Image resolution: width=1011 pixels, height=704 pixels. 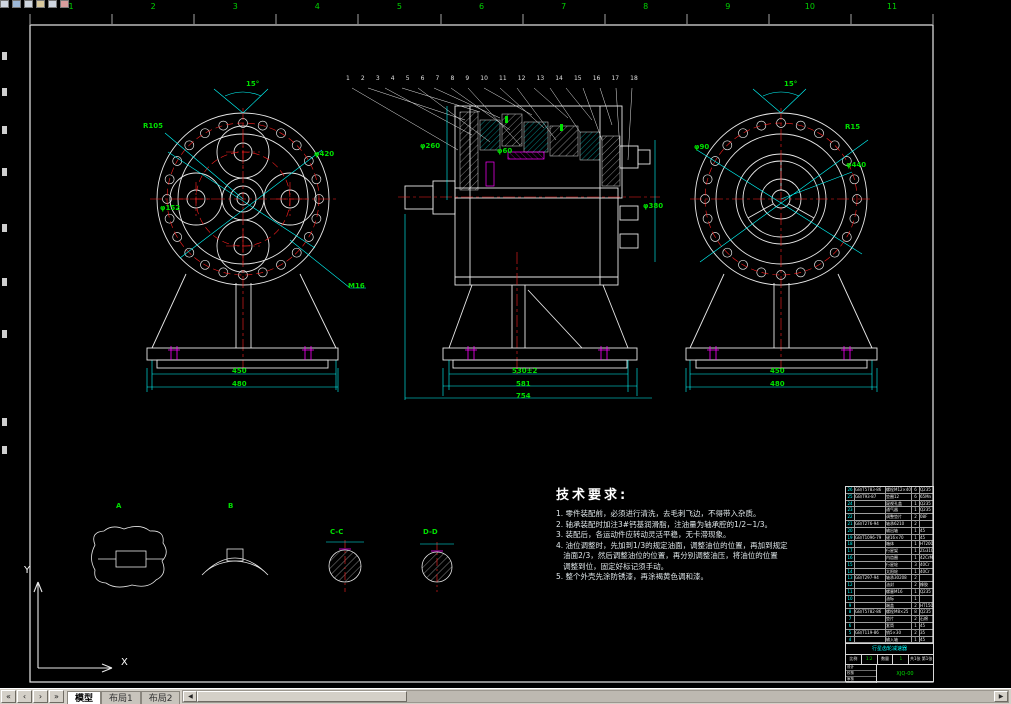 What do you see at coordinates (850, 598) in the screenshot?
I see `bom-cell-num: 10` at bounding box center [850, 598].